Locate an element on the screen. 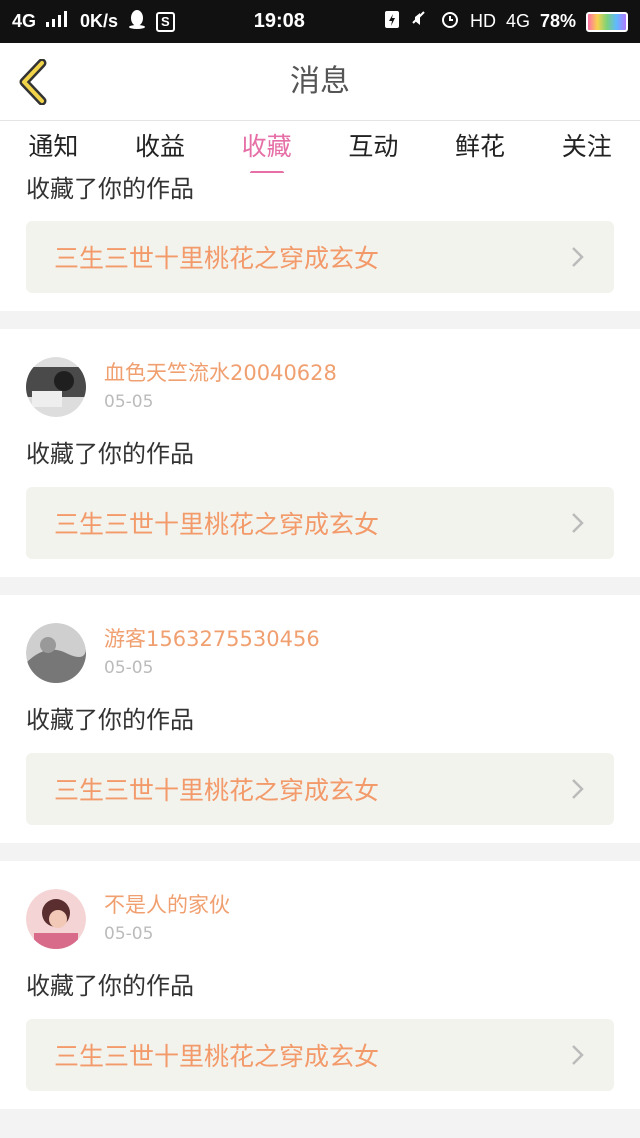 This screenshot has height=1138, width=640. tab-bar: 通知 收益 收藏 互动 鲜花 关注 is located at coordinates (320, 150).